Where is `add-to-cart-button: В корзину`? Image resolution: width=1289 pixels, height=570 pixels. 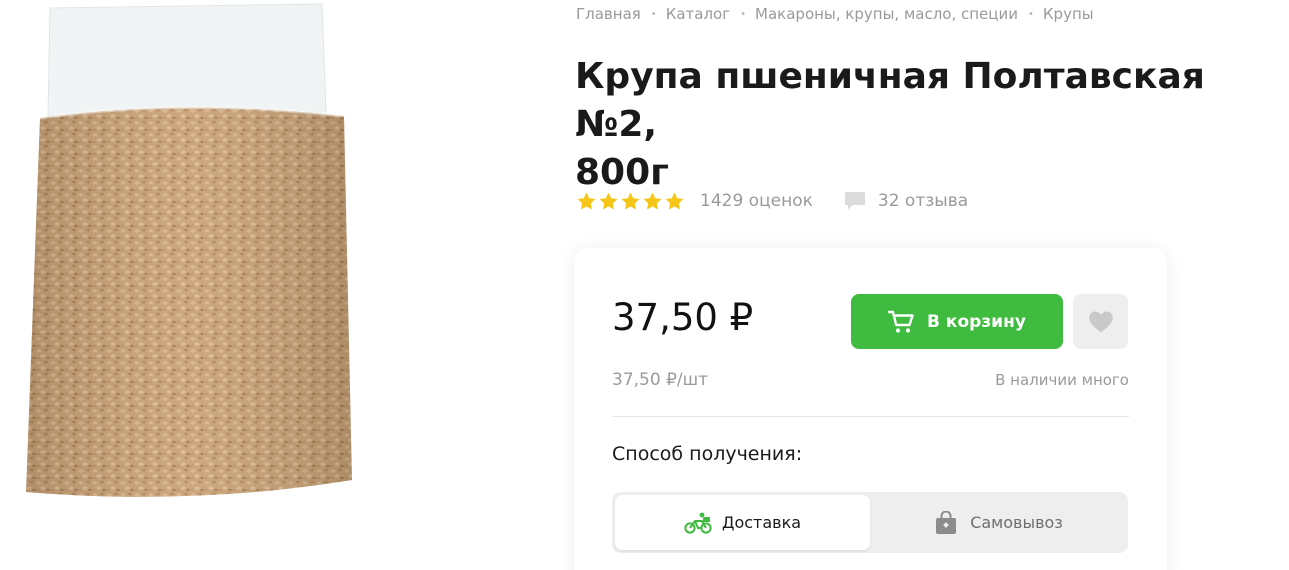 add-to-cart-button: В корзину is located at coordinates (957, 321).